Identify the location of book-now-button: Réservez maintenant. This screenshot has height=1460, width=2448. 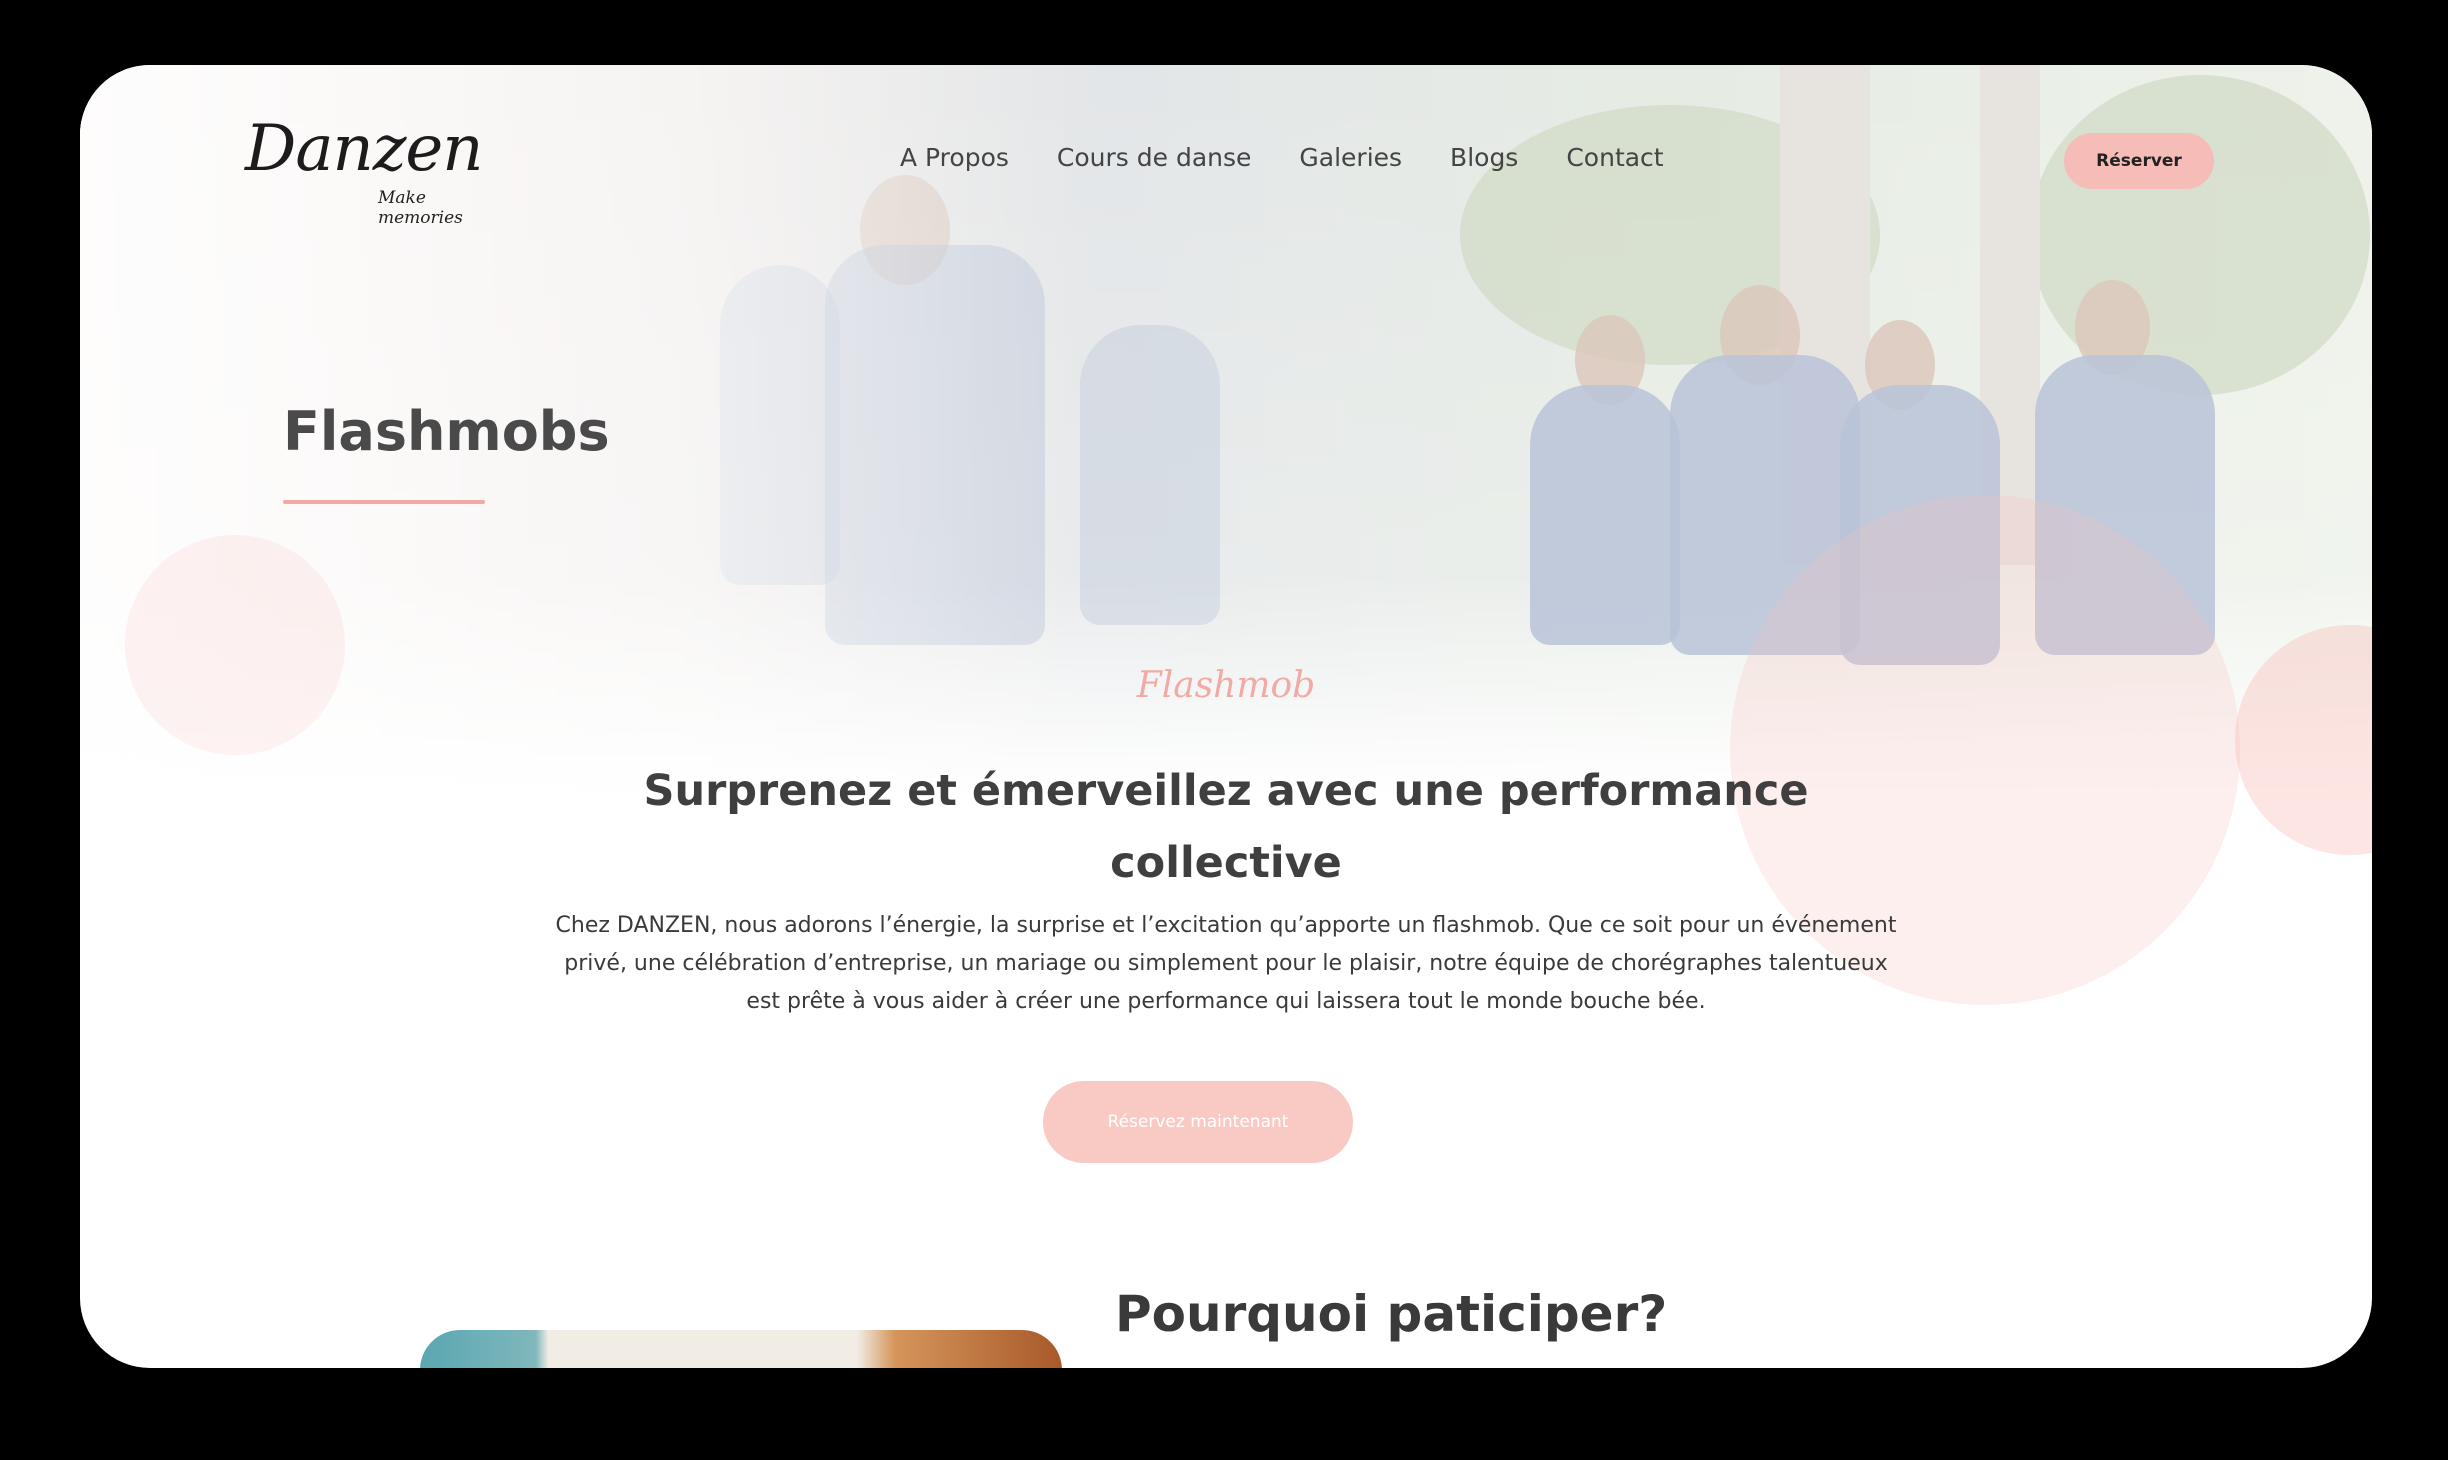
(1198, 1122).